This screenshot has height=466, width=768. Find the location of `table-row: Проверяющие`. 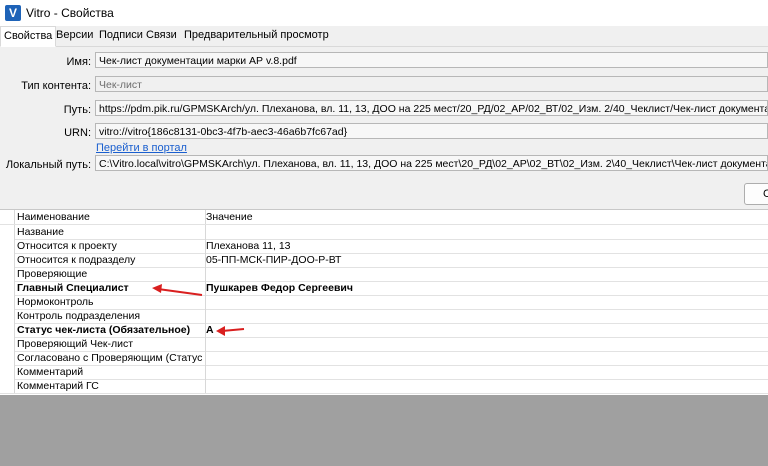

table-row: Проверяющие is located at coordinates (384, 274).